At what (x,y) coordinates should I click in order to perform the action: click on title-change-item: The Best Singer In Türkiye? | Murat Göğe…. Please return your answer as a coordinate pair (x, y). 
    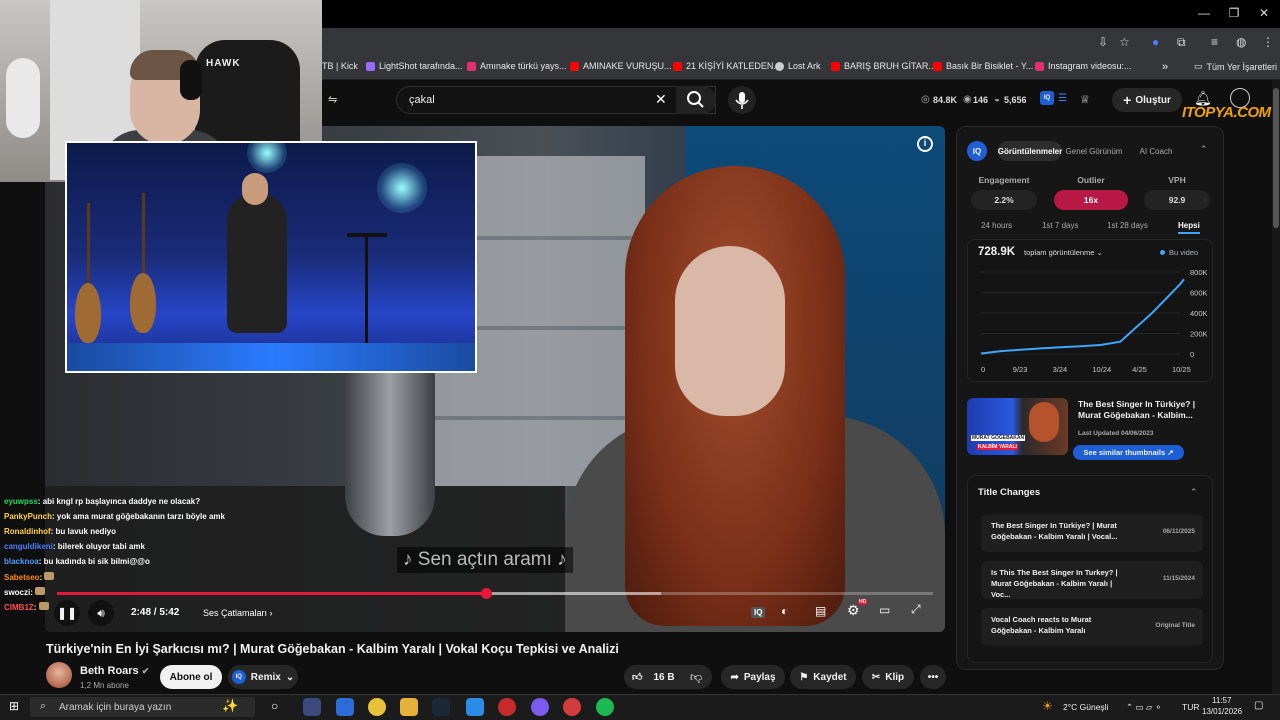
    Looking at the image, I should click on (1092, 533).